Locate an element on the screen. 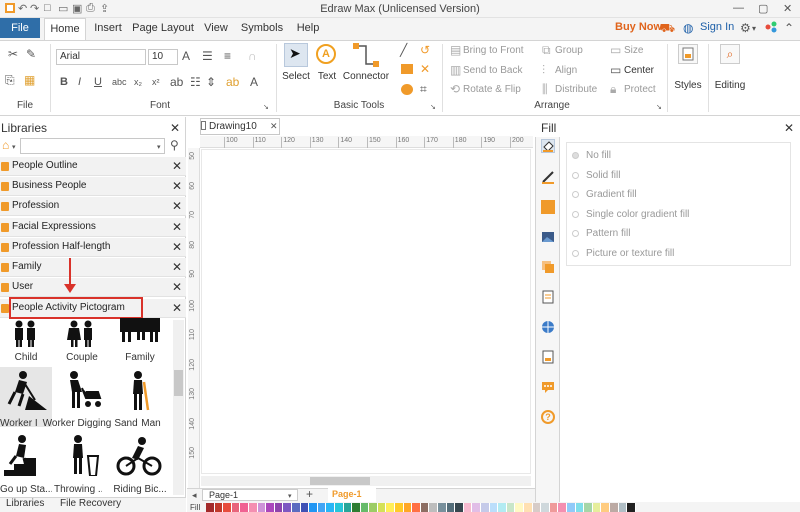 Image resolution: width=800 pixels, height=512 pixels. superscript-icon: x² is located at coordinates (156, 82).